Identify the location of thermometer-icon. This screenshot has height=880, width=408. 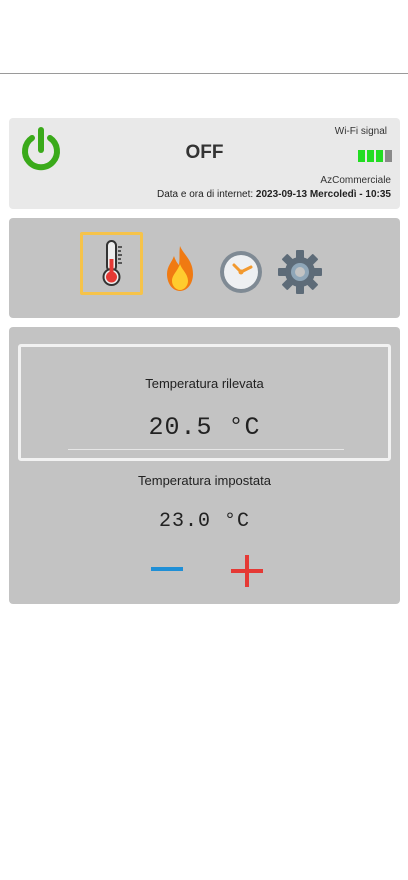
(112, 263).